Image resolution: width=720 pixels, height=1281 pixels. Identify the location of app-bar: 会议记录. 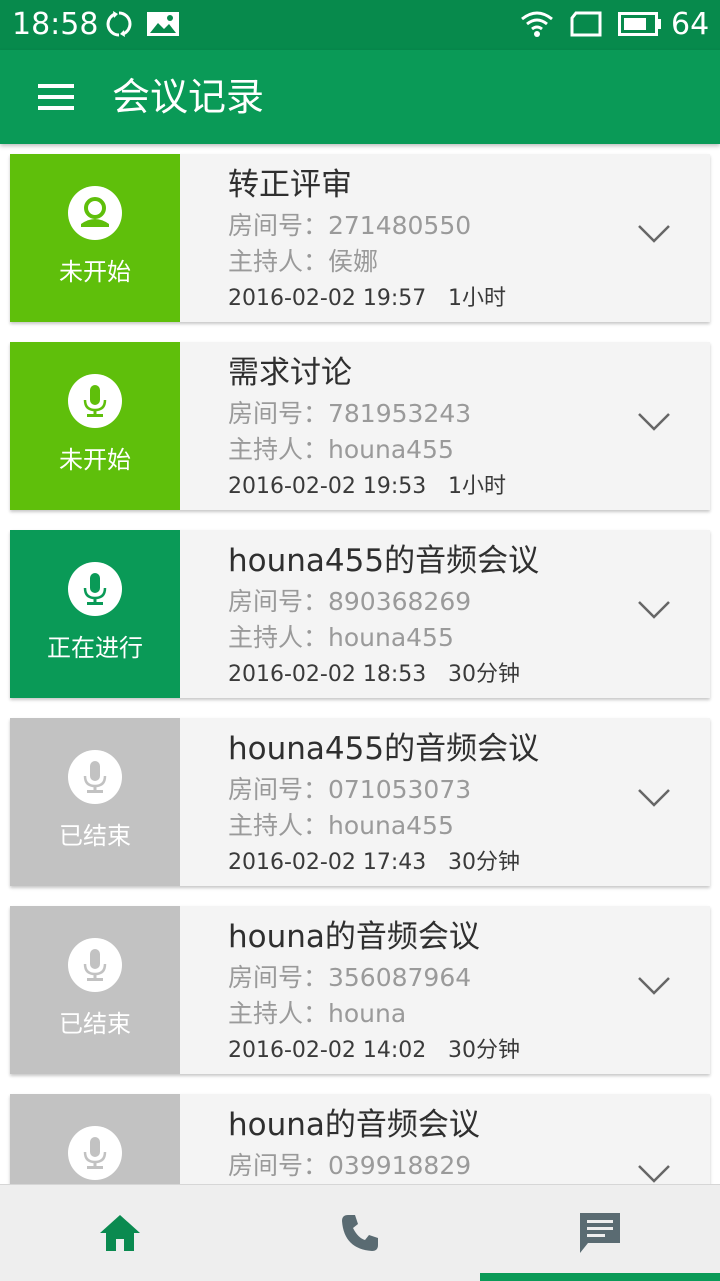
(360, 97).